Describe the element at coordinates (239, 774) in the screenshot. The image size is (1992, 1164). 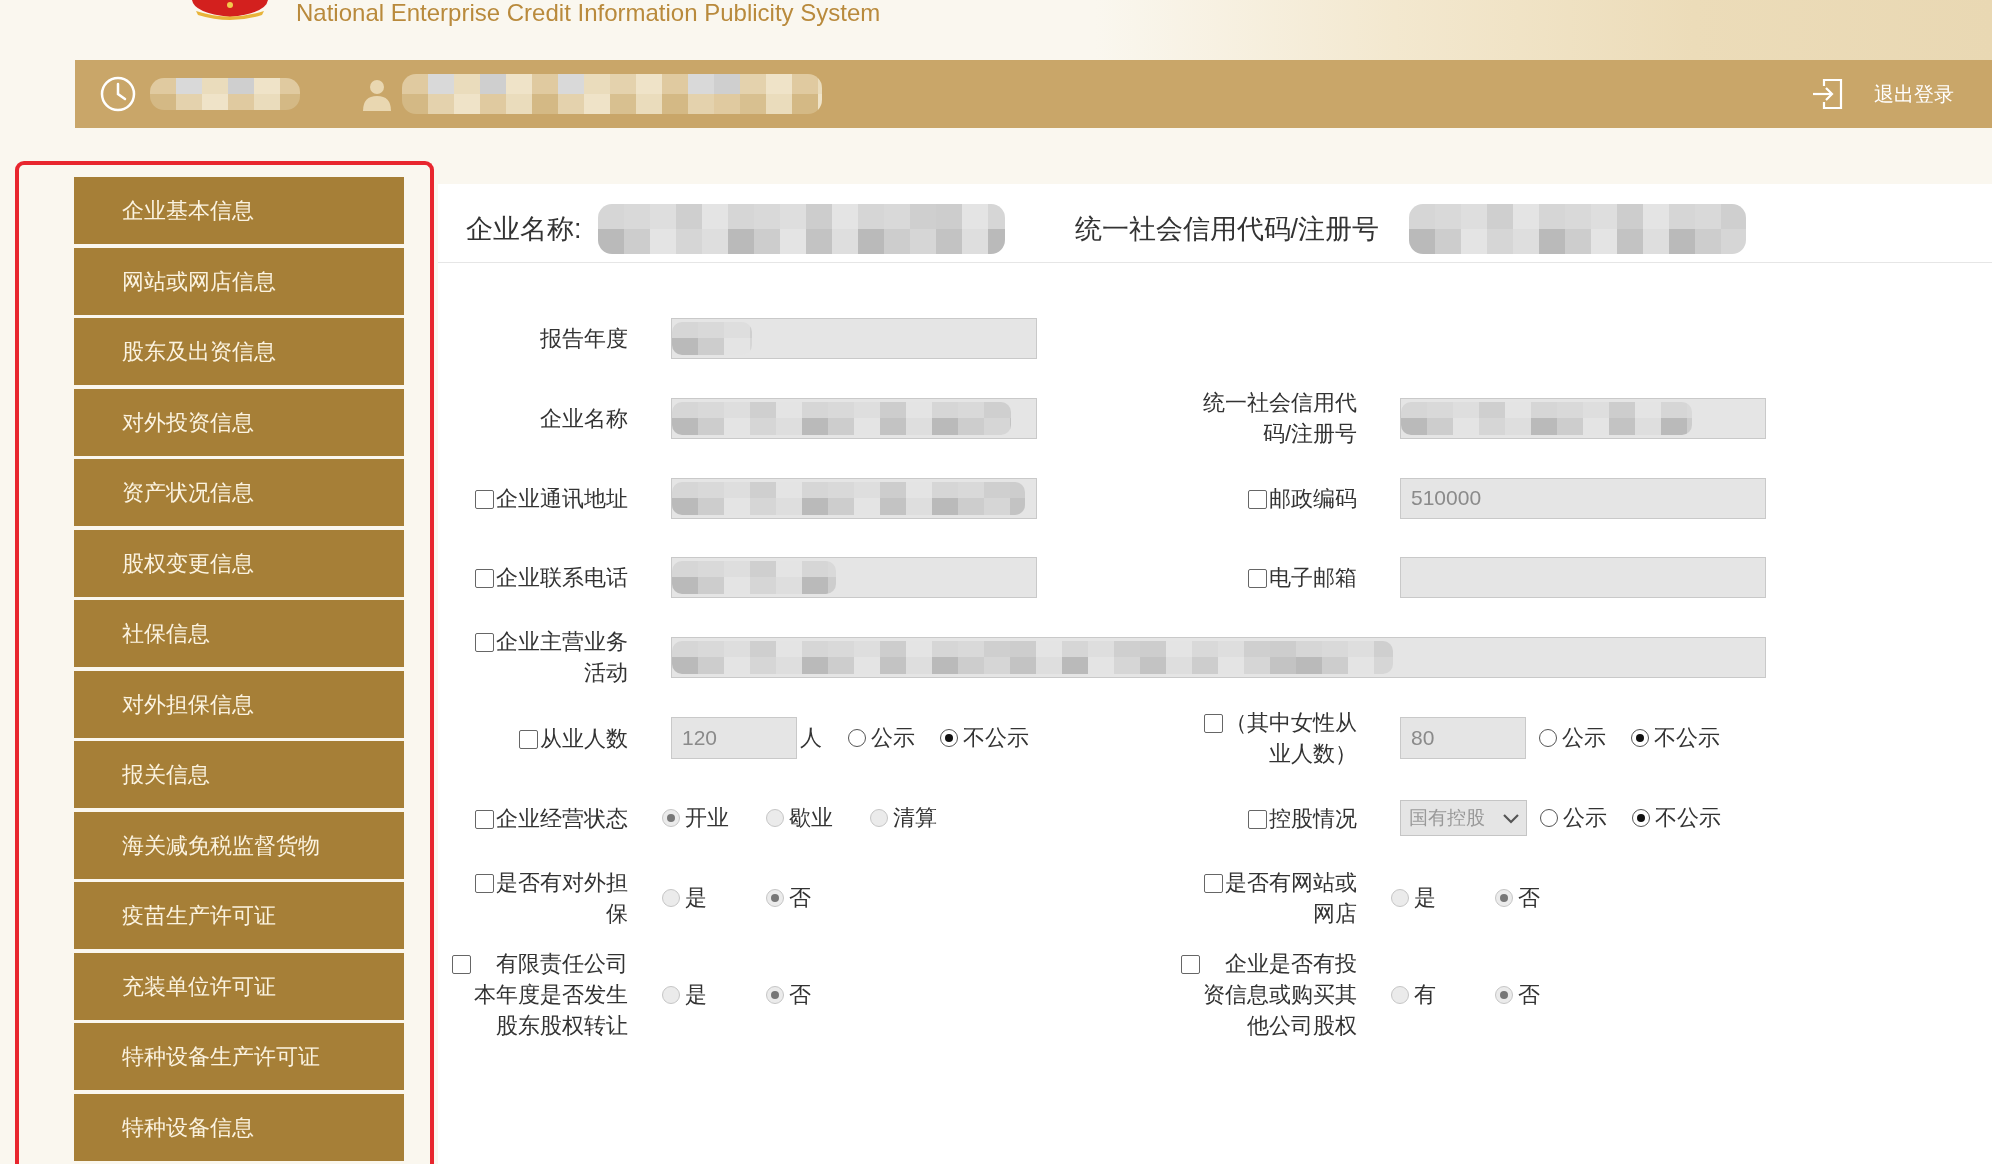
I see `sidebar-item: 报关信息` at that location.